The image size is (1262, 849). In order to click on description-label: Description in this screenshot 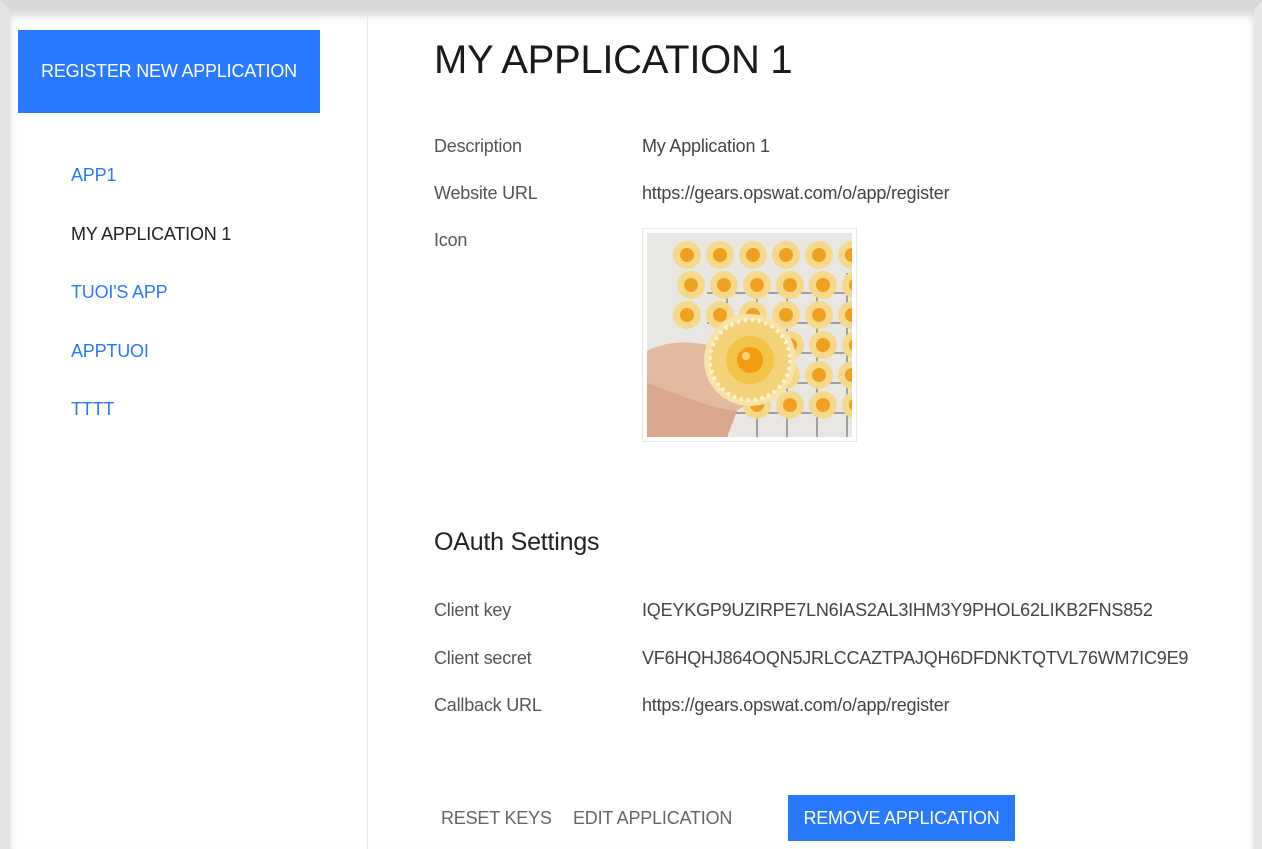, I will do `click(478, 146)`.